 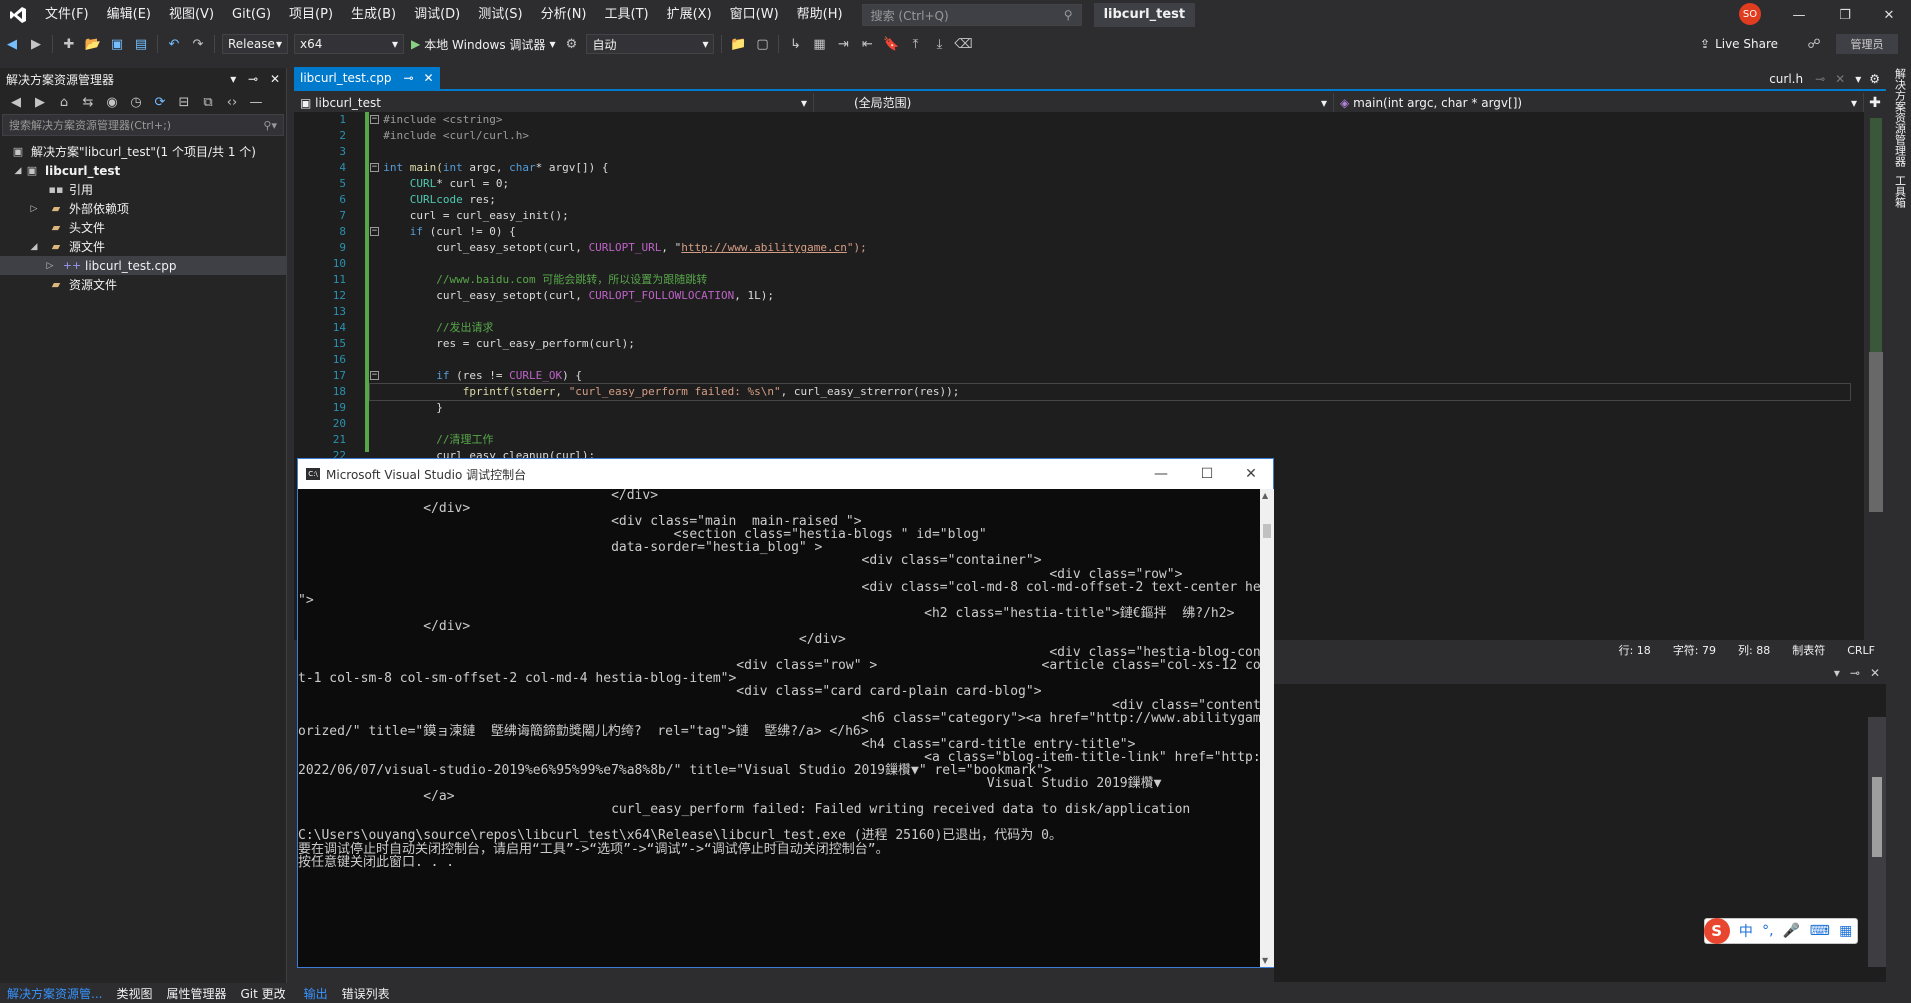 I want to click on collapse-all-icon: ⊟, so click(x=184, y=102).